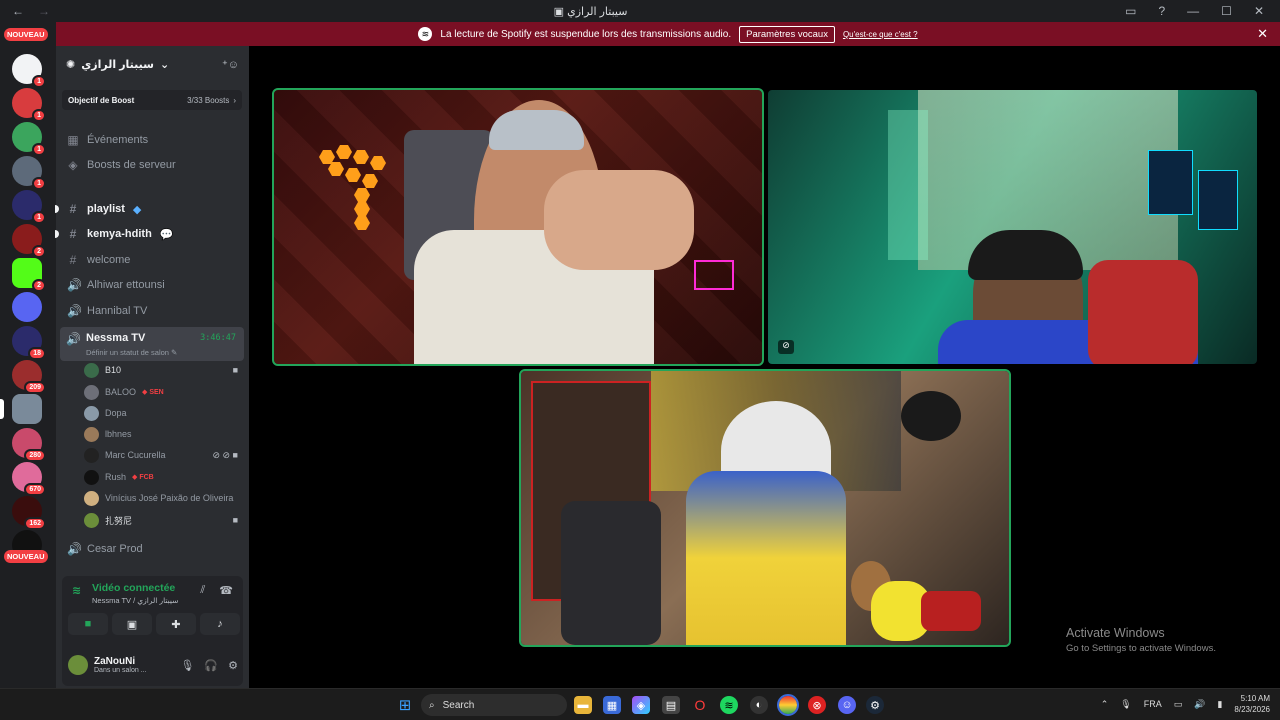 The width and height of the screenshot is (1280, 720). I want to click on video-connected-status: ≋ Vidéo connectée, so click(123, 589).